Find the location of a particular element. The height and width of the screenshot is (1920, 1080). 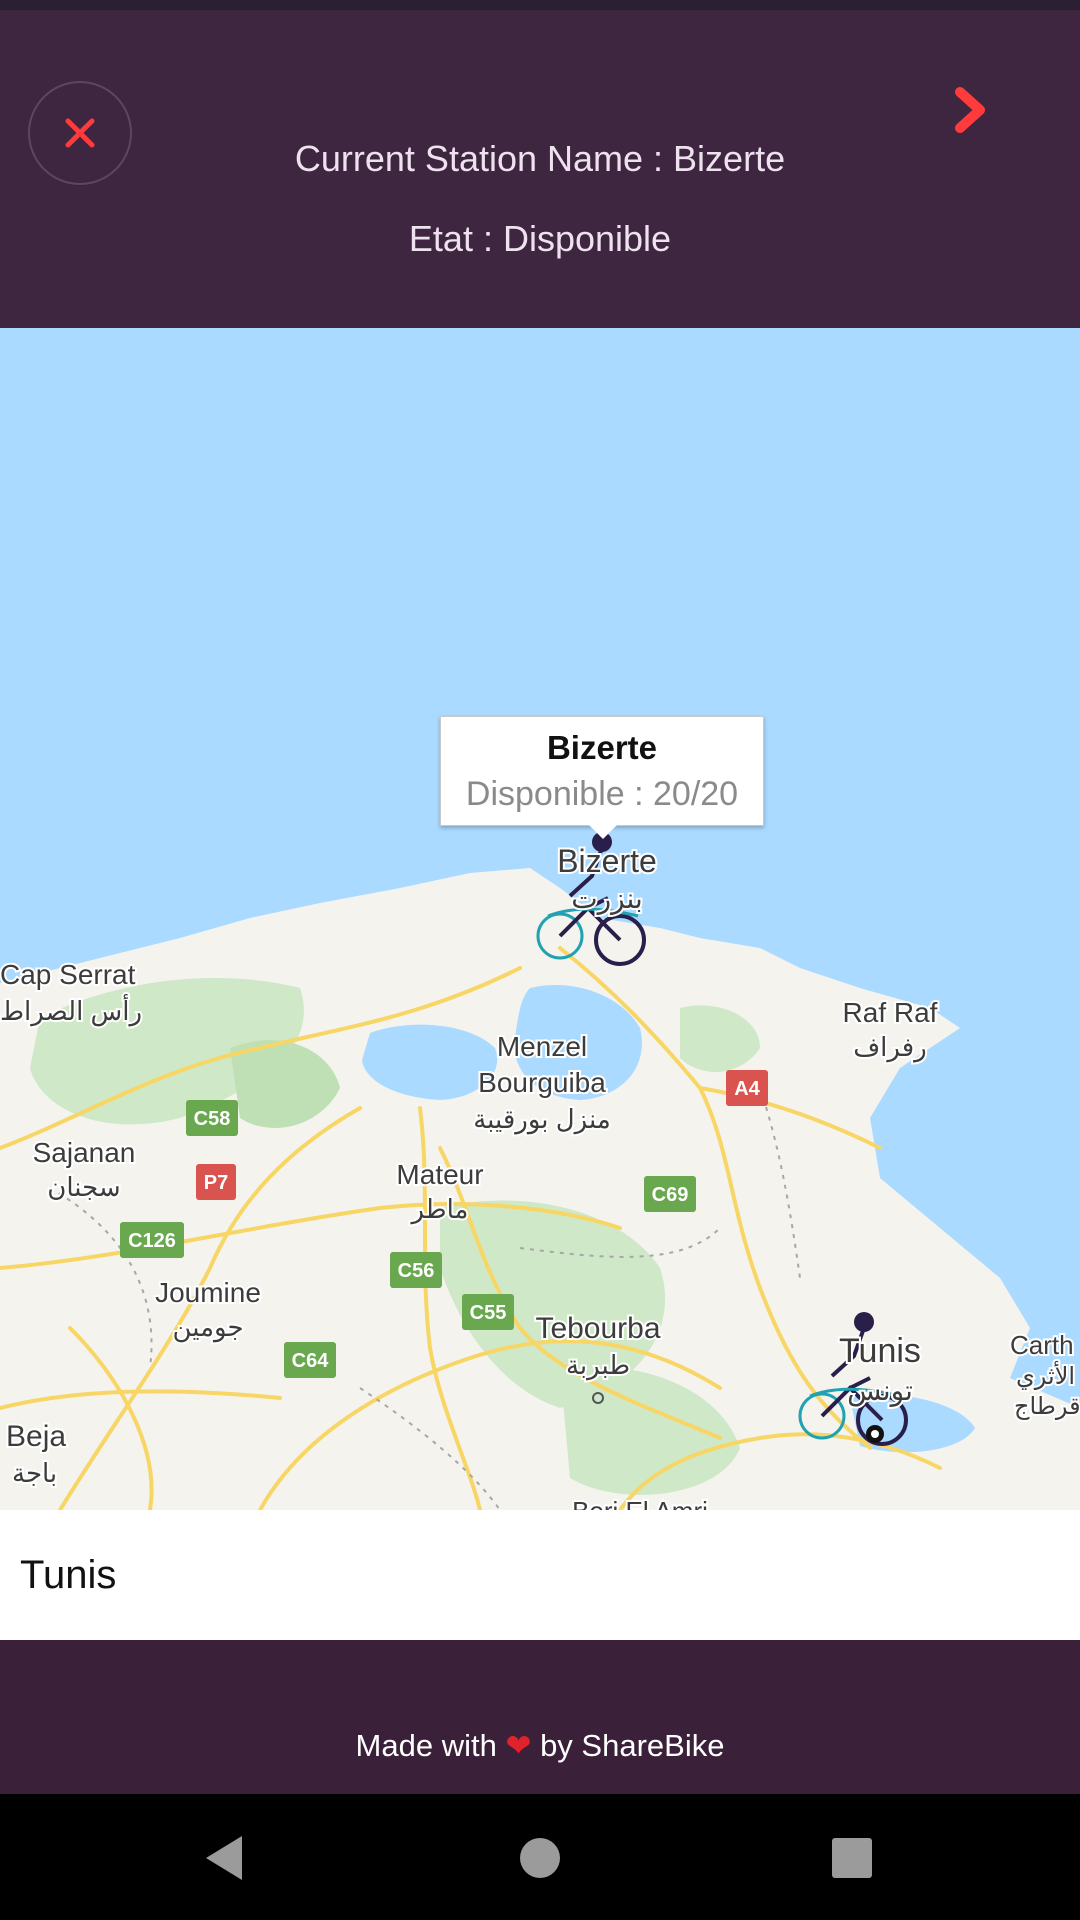

status-bar is located at coordinates (540, 5).